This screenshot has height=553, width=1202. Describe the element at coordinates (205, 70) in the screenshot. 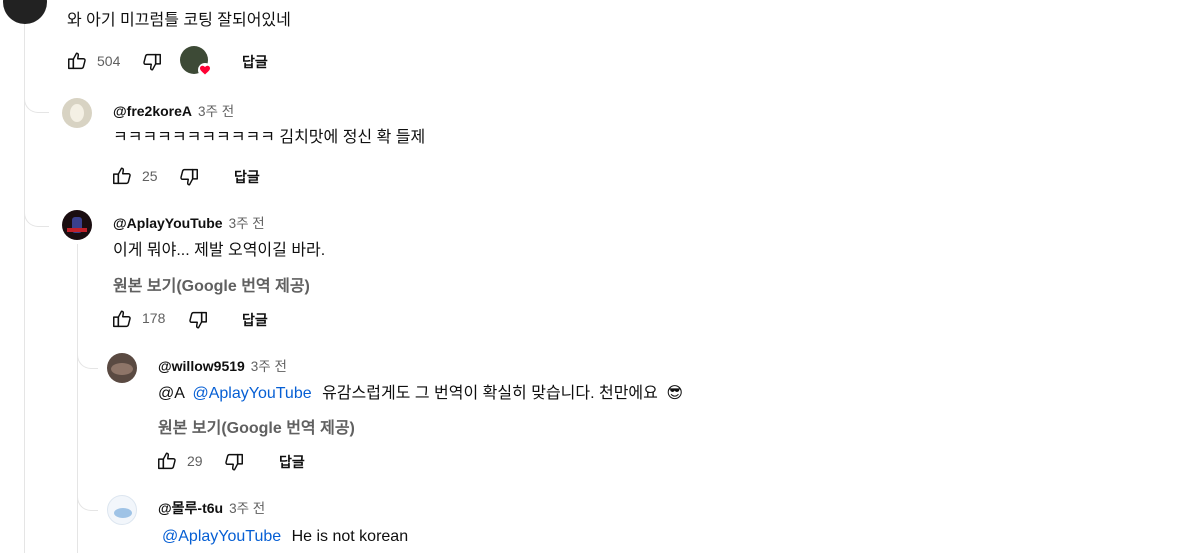

I see `heart-icon` at that location.